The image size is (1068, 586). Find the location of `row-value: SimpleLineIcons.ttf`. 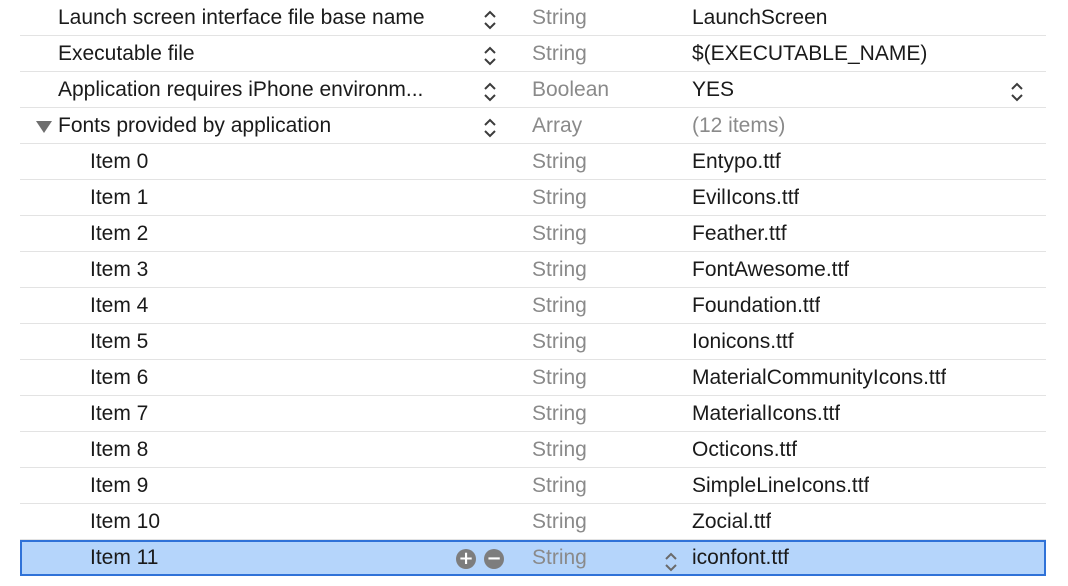

row-value: SimpleLineIcons.ttf is located at coordinates (780, 486).